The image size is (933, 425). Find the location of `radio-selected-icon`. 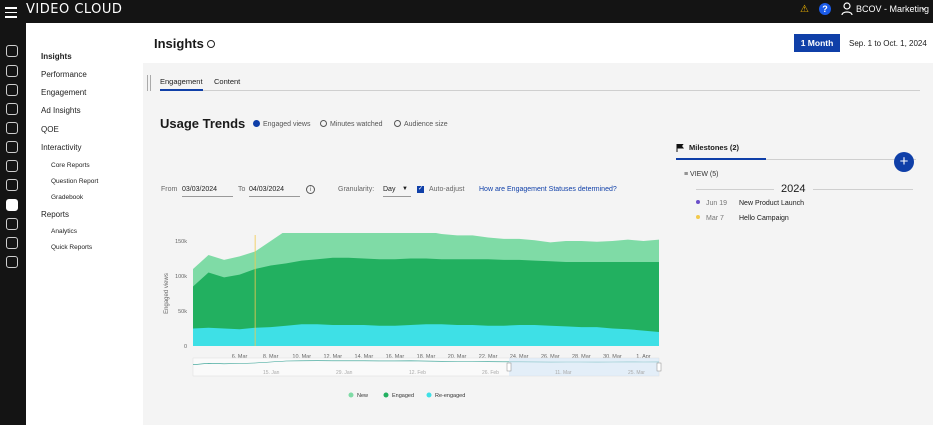

radio-selected-icon is located at coordinates (256, 123).